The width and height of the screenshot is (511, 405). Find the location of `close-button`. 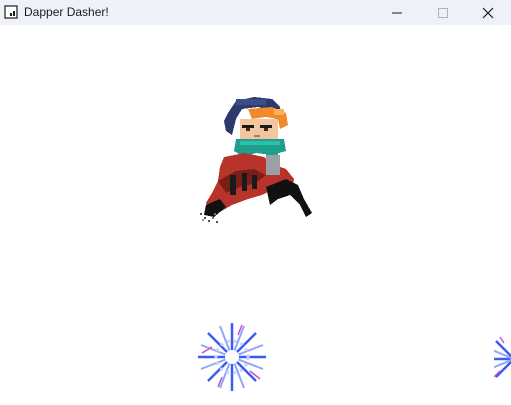

close-button is located at coordinates (488, 12).